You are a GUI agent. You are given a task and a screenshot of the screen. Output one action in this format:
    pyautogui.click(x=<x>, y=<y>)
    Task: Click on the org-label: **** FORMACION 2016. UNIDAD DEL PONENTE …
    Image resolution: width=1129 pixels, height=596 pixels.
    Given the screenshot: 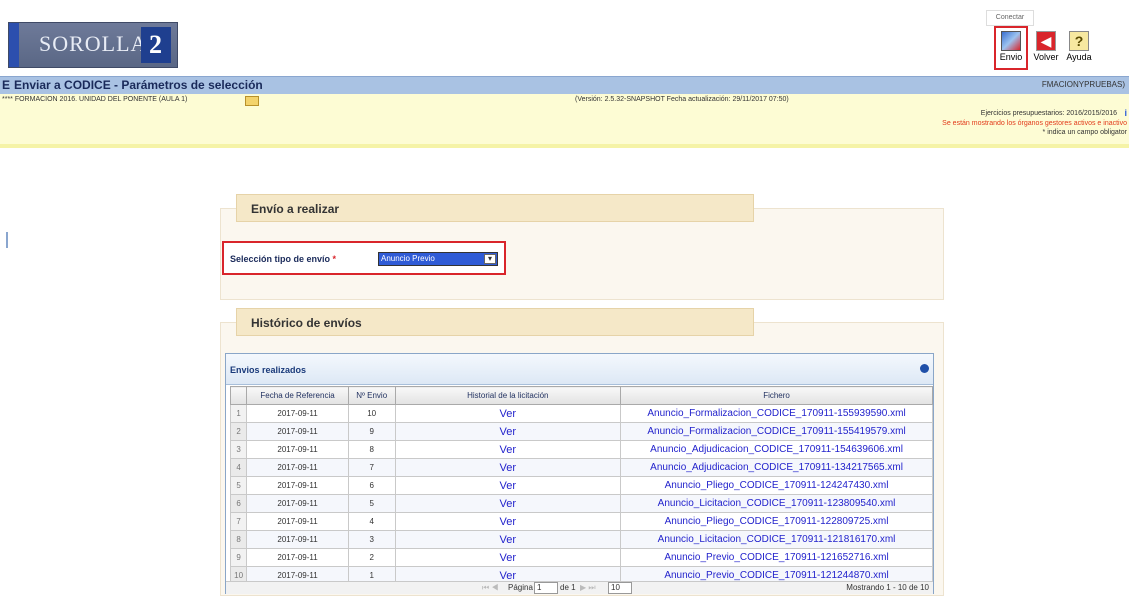 What is the action you would take?
    pyautogui.click(x=95, y=99)
    